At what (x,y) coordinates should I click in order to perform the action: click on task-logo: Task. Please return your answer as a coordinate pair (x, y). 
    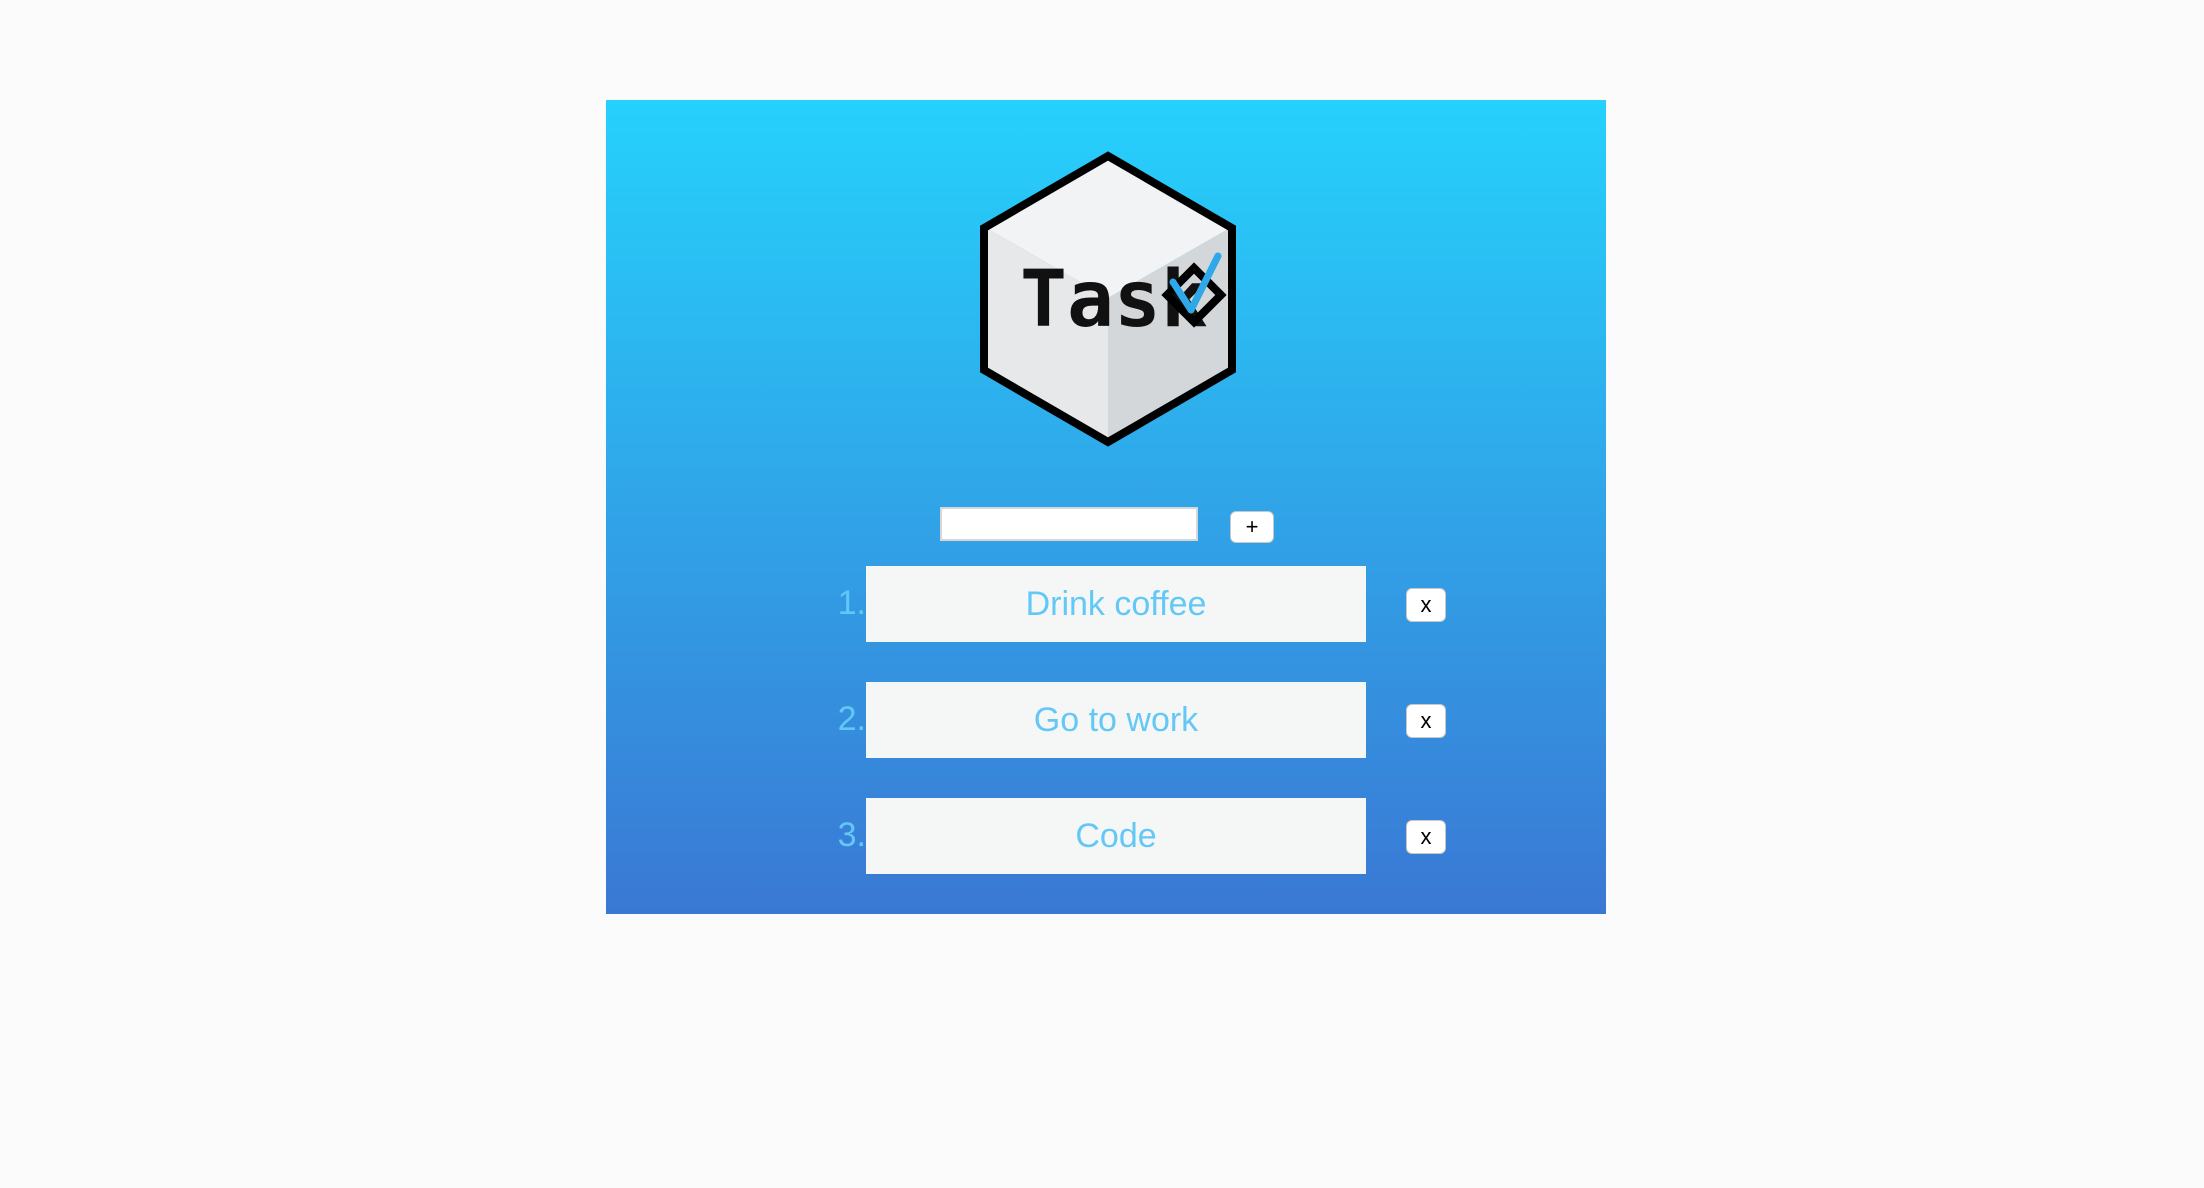
    Looking at the image, I should click on (1108, 299).